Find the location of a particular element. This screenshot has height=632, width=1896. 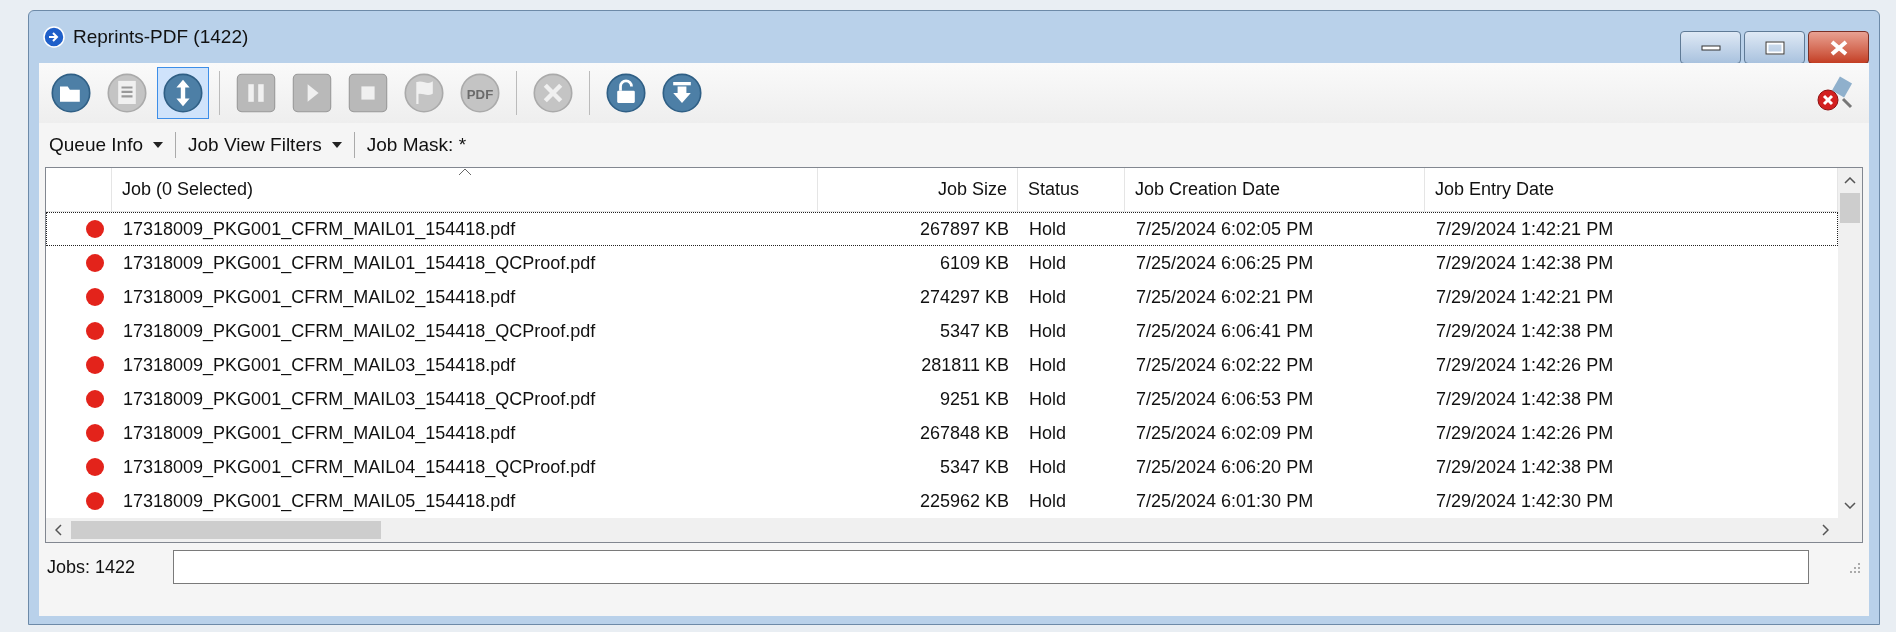

document-icon is located at coordinates (127, 93).